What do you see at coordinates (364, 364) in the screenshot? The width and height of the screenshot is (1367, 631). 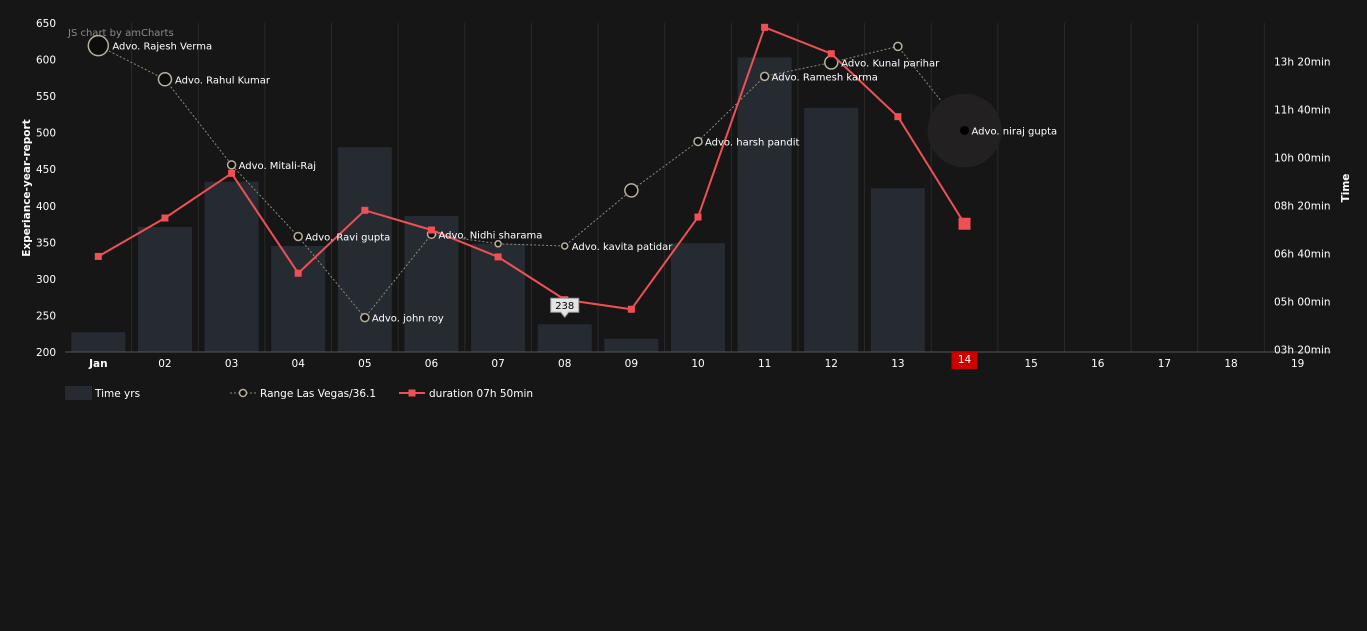 I see `x-tick: 05` at bounding box center [364, 364].